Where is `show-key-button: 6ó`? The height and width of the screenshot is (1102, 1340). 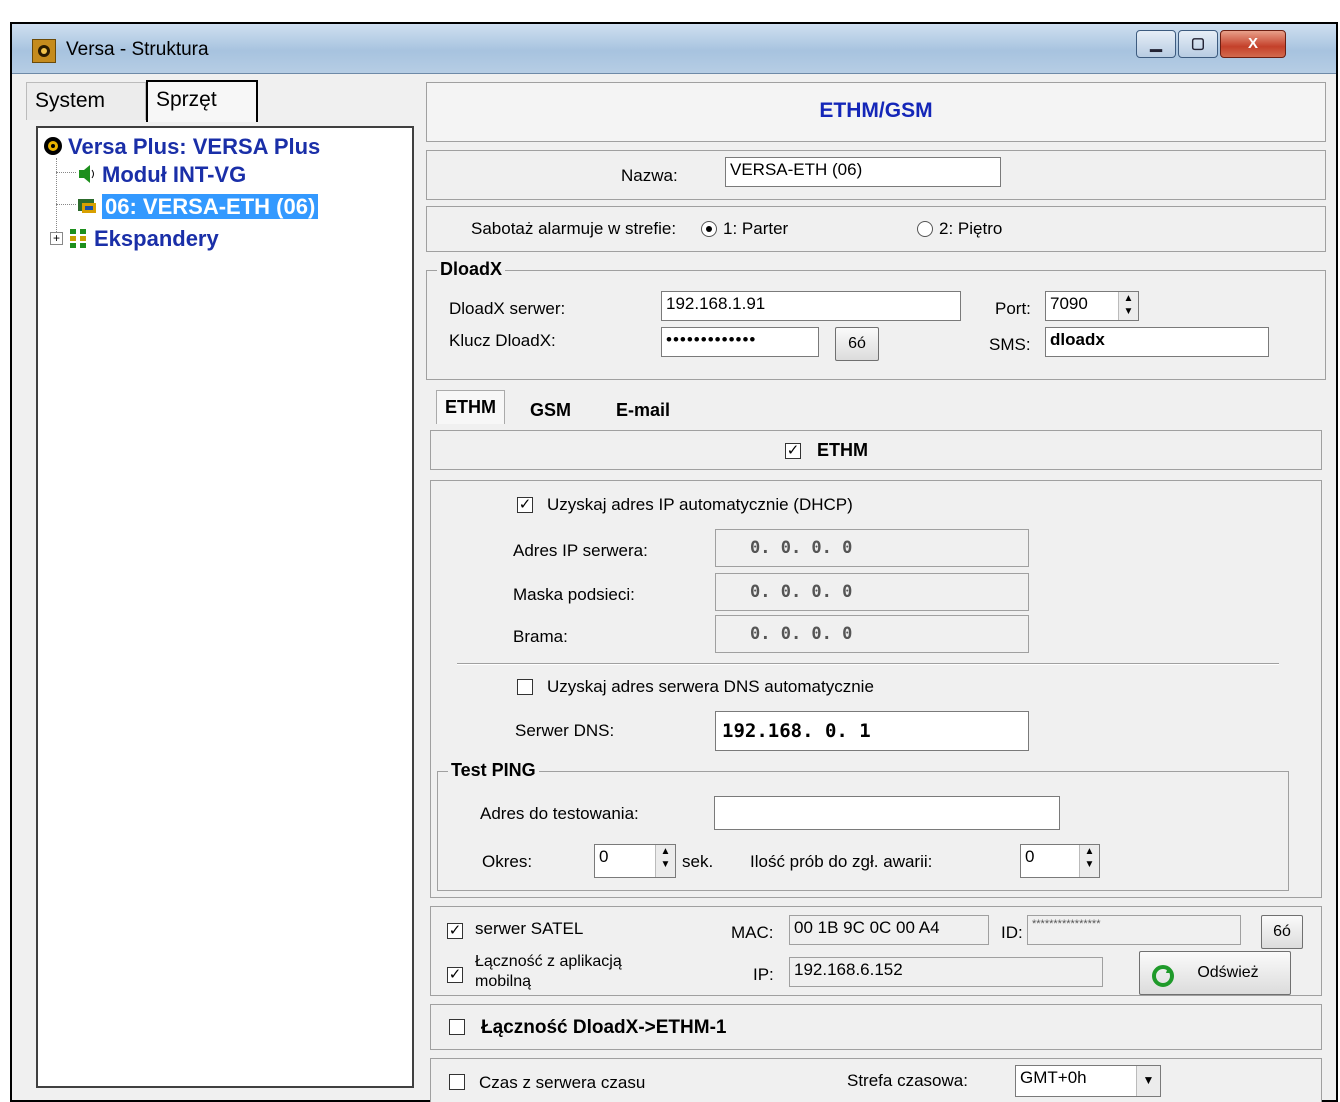 show-key-button: 6ó is located at coordinates (857, 344).